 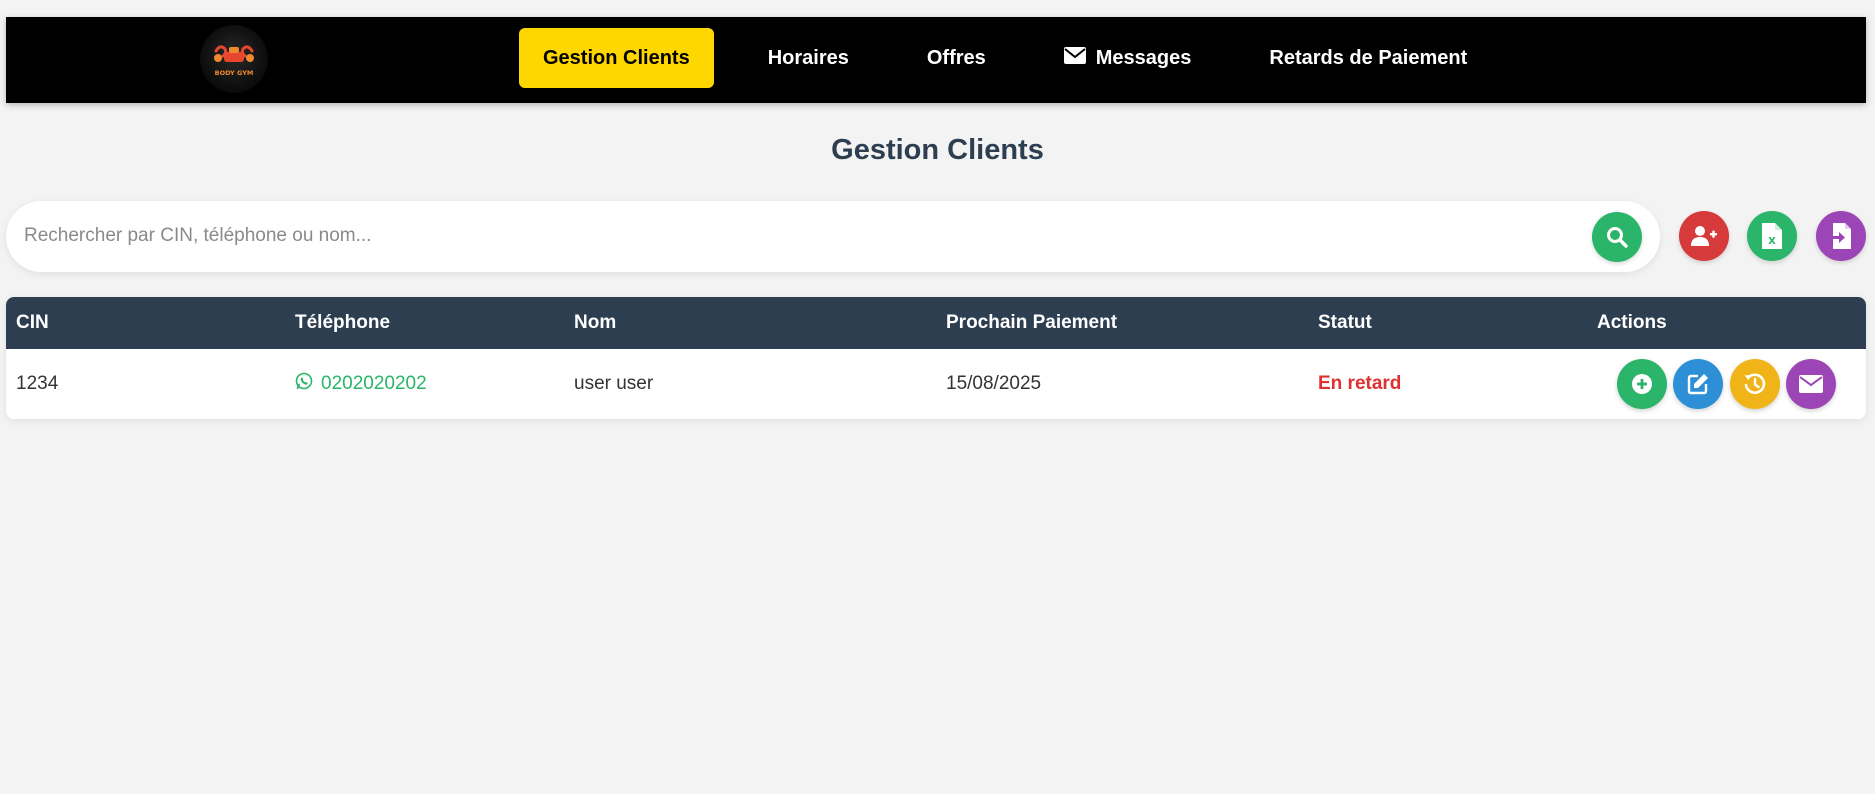 What do you see at coordinates (595, 322) in the screenshot?
I see `column-header-nom: Nom` at bounding box center [595, 322].